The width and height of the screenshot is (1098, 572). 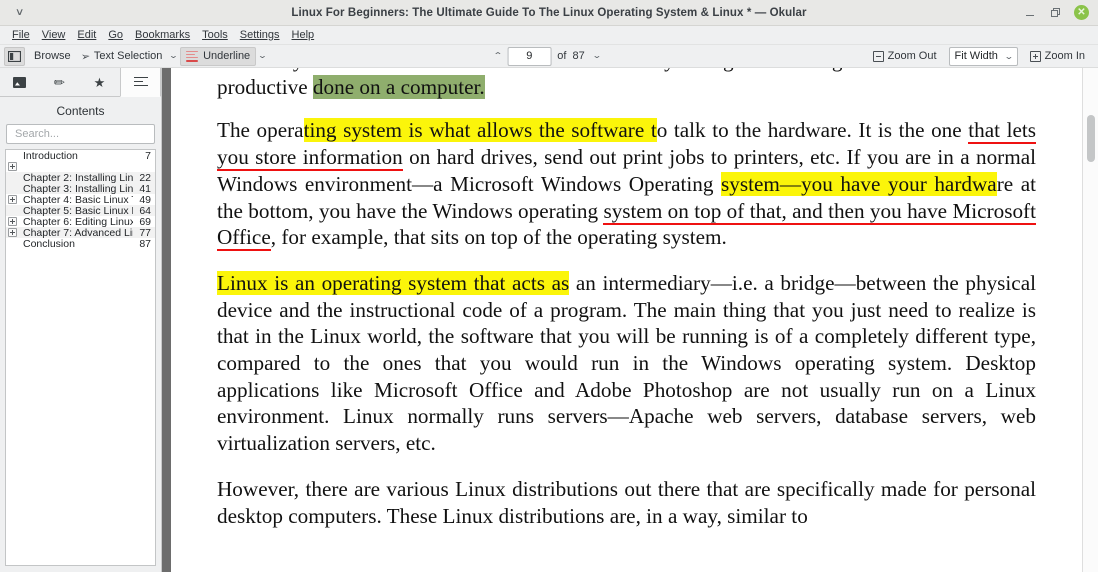 I want to click on zoom-level-select: Fit Width ⌄, so click(x=983, y=56).